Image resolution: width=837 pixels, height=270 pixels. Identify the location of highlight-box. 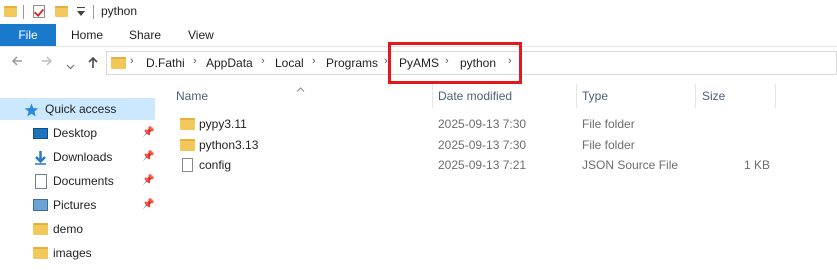
(455, 63).